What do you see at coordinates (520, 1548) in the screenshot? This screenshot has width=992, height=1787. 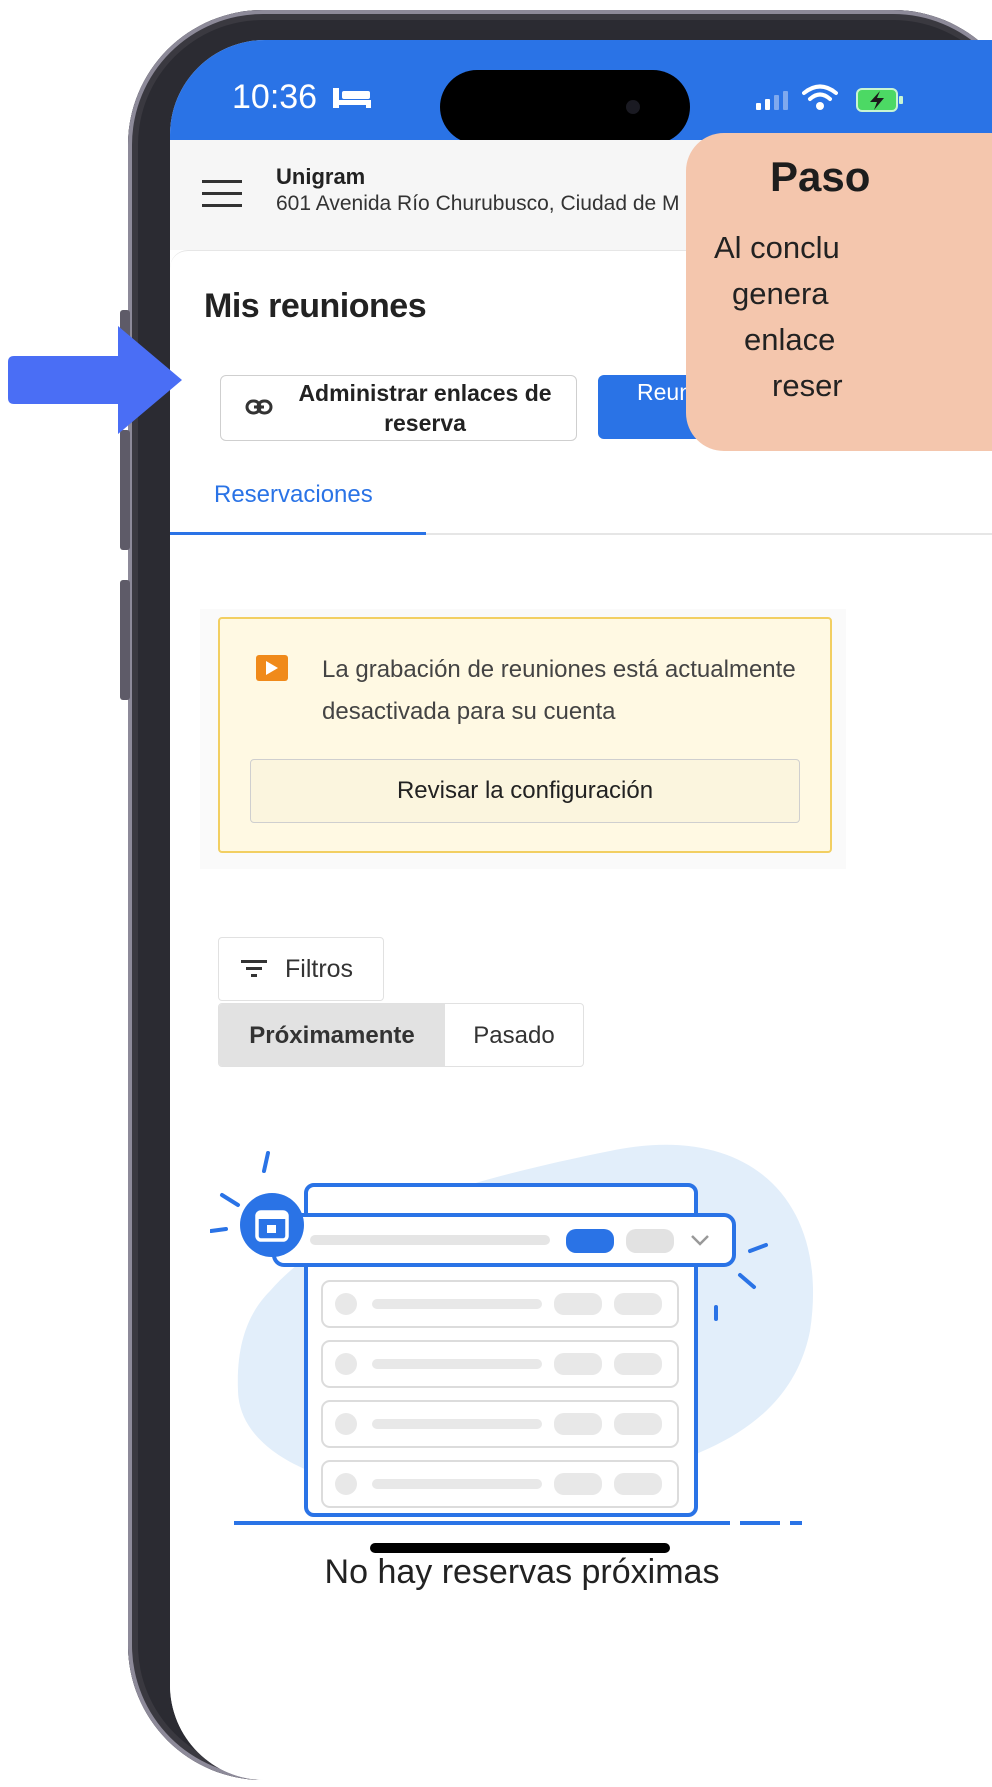 I see `home-indicator` at bounding box center [520, 1548].